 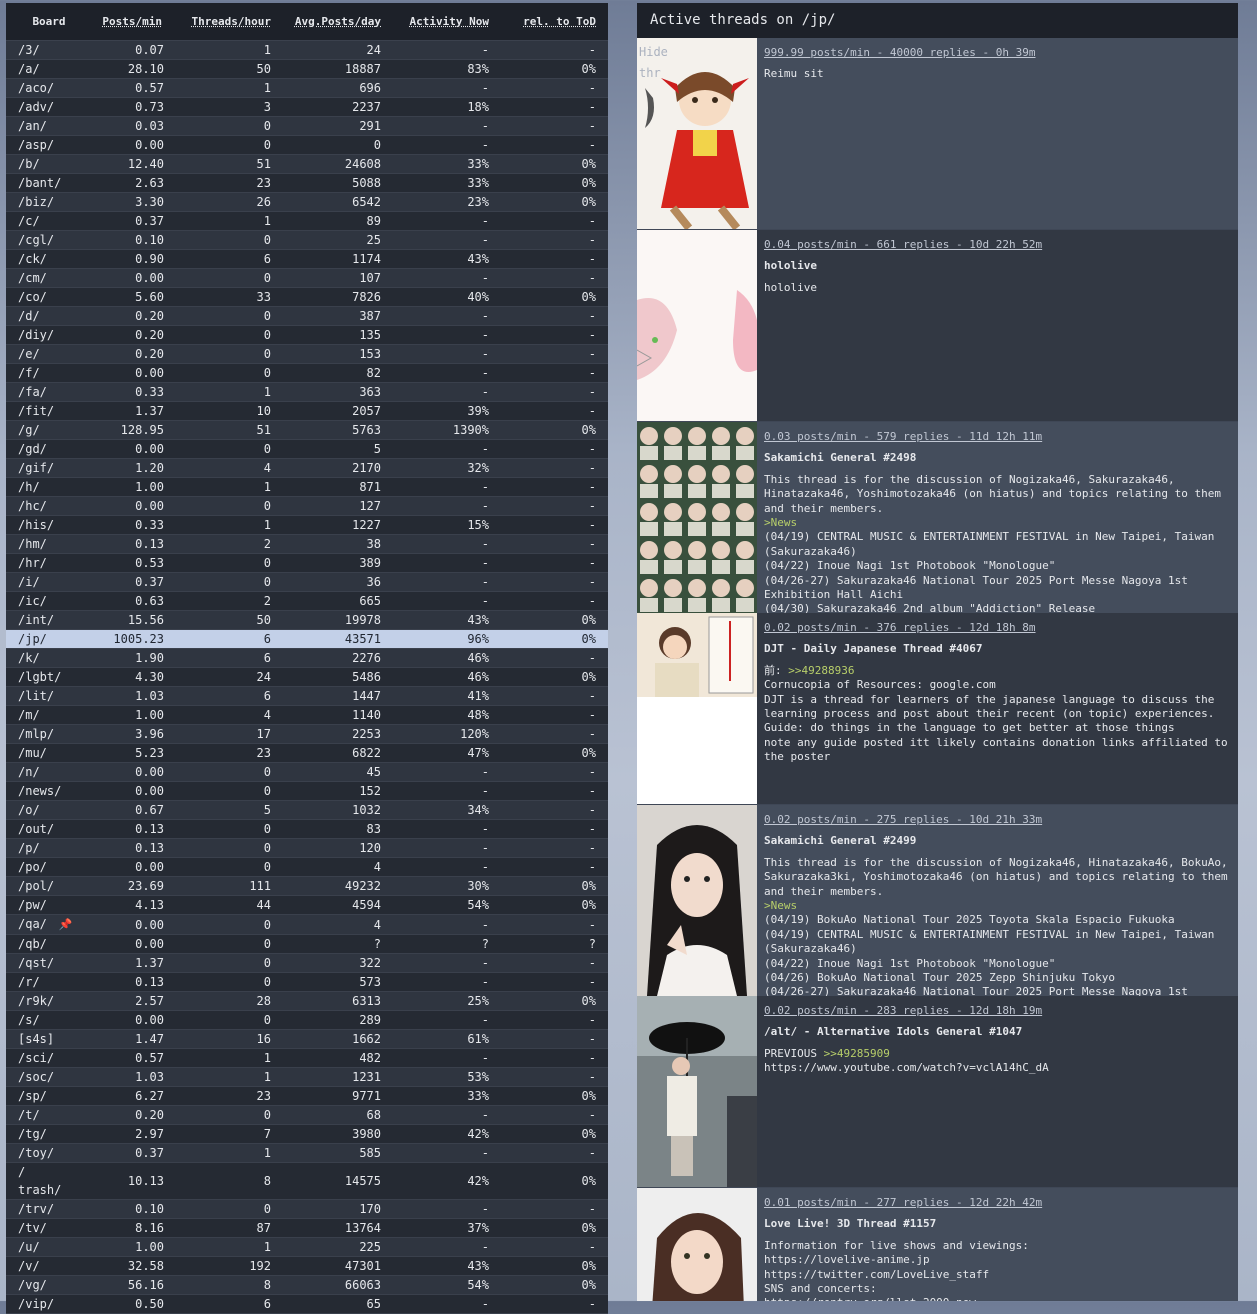 What do you see at coordinates (49, 1001) in the screenshot?
I see `board-cell: /r9k/` at bounding box center [49, 1001].